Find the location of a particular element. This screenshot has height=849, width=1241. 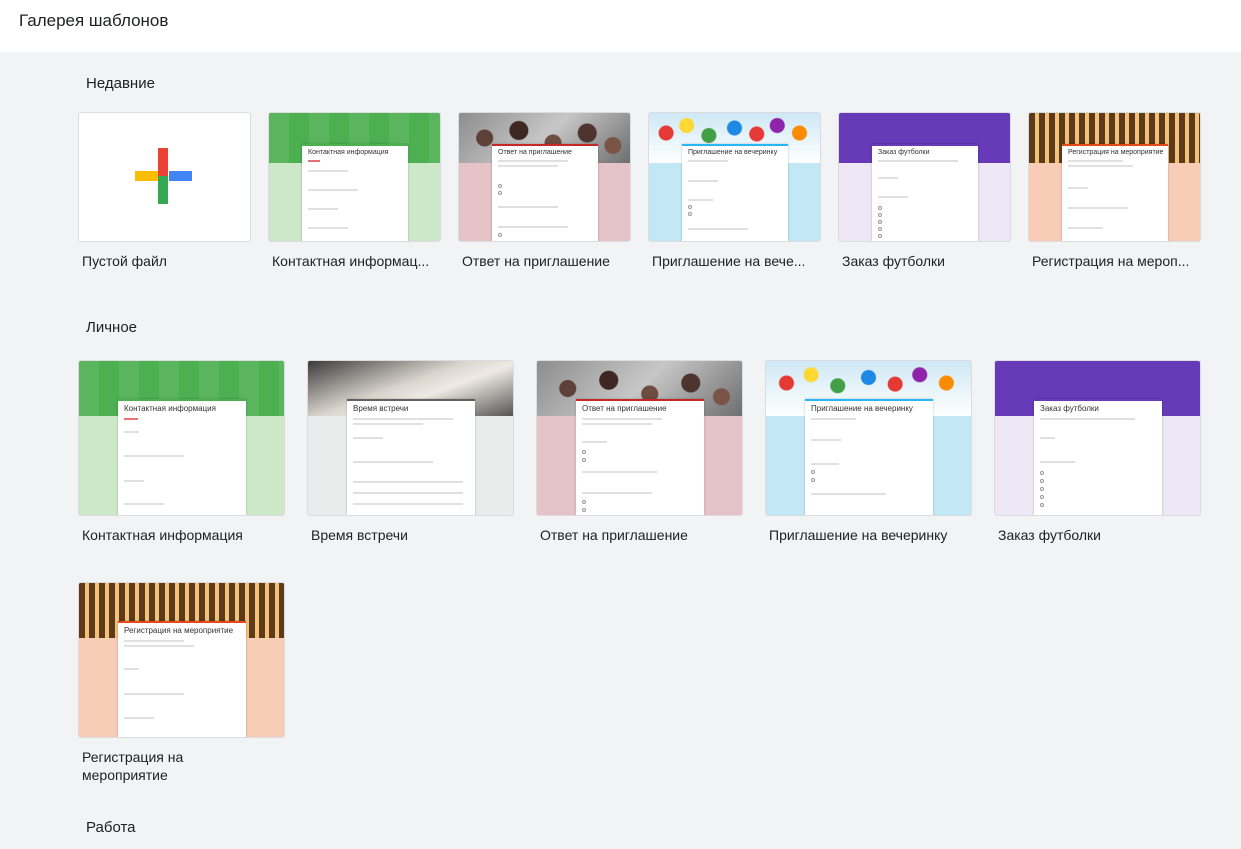

template-label: Регистрация на мероприятие is located at coordinates (133, 766).